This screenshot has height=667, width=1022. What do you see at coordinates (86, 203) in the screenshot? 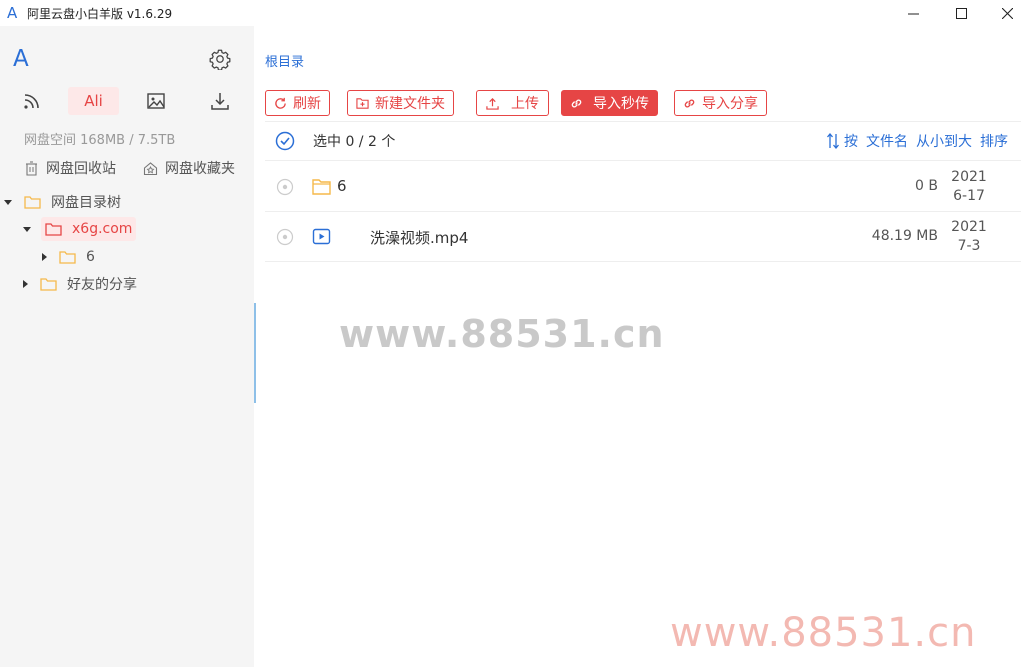
I see `tree-root-label: 网盘目录树` at bounding box center [86, 203].